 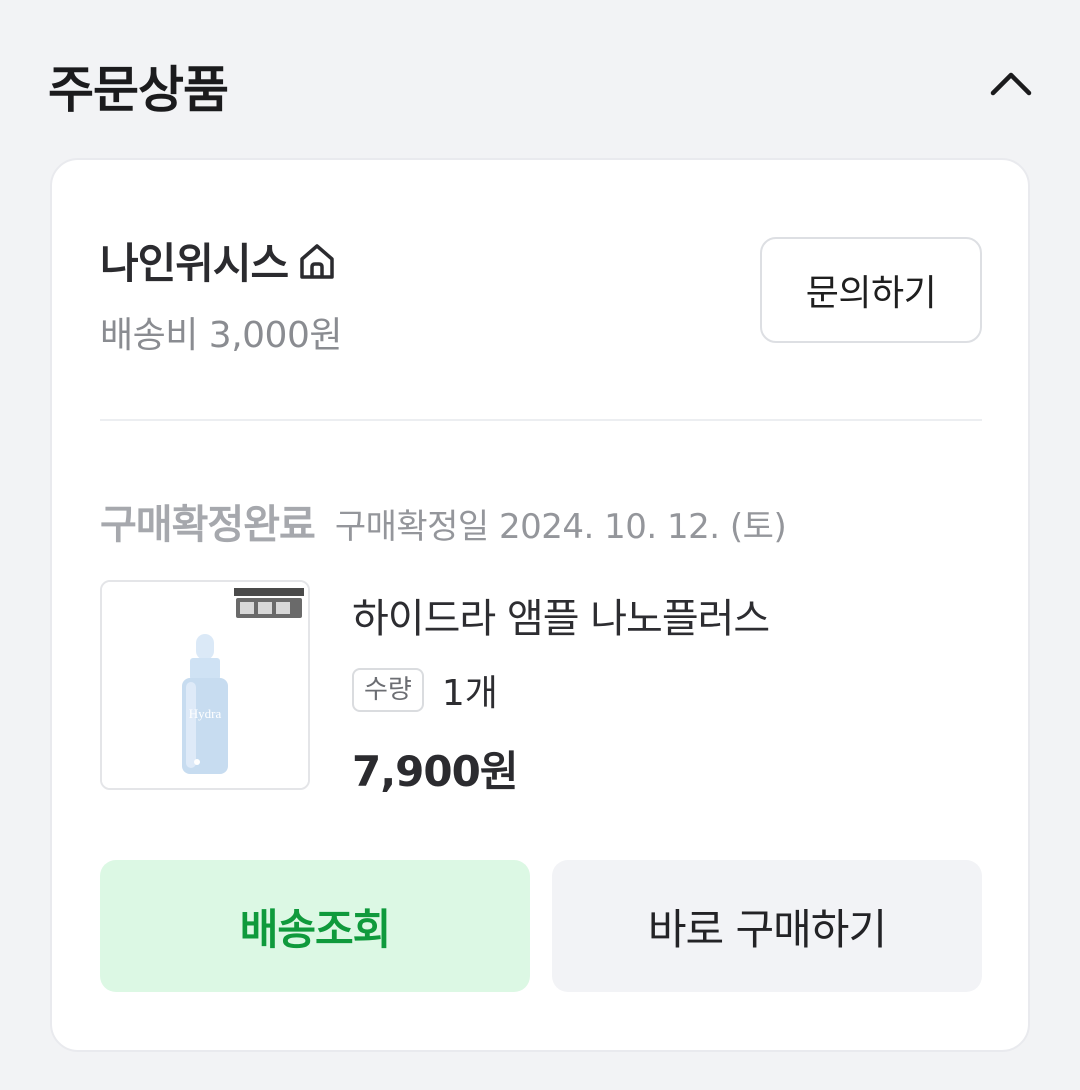 I want to click on quantity-value: 1개, so click(x=469, y=693).